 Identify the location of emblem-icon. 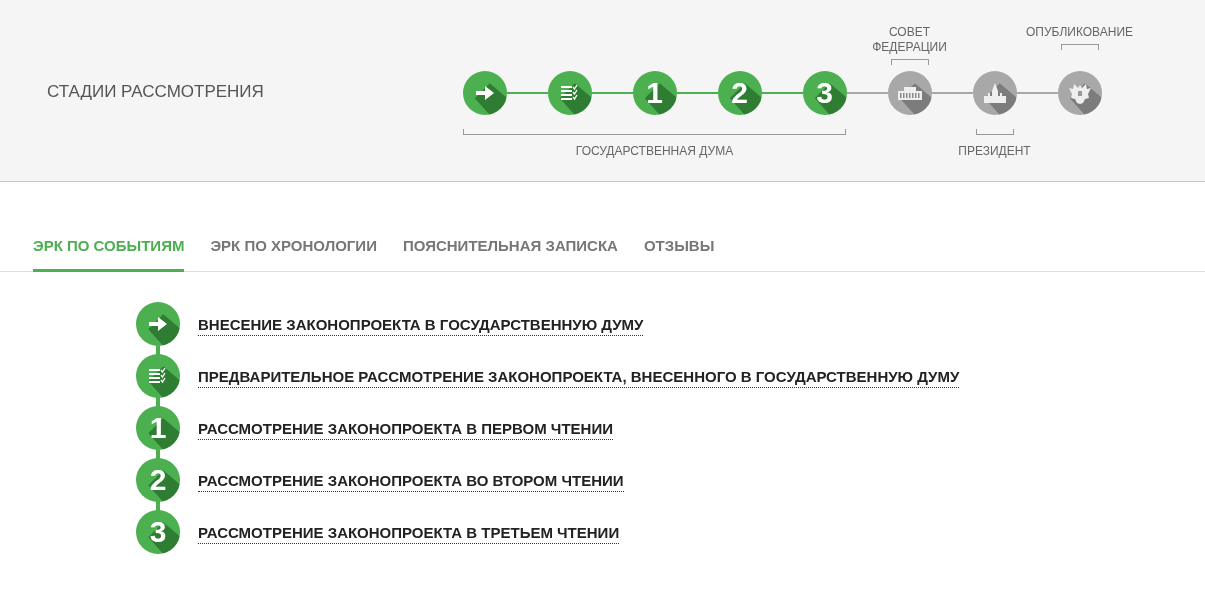
(1079, 93).